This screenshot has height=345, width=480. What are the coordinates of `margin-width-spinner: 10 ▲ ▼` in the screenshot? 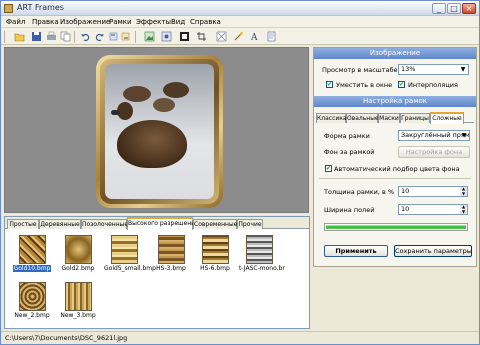 It's located at (433, 209).